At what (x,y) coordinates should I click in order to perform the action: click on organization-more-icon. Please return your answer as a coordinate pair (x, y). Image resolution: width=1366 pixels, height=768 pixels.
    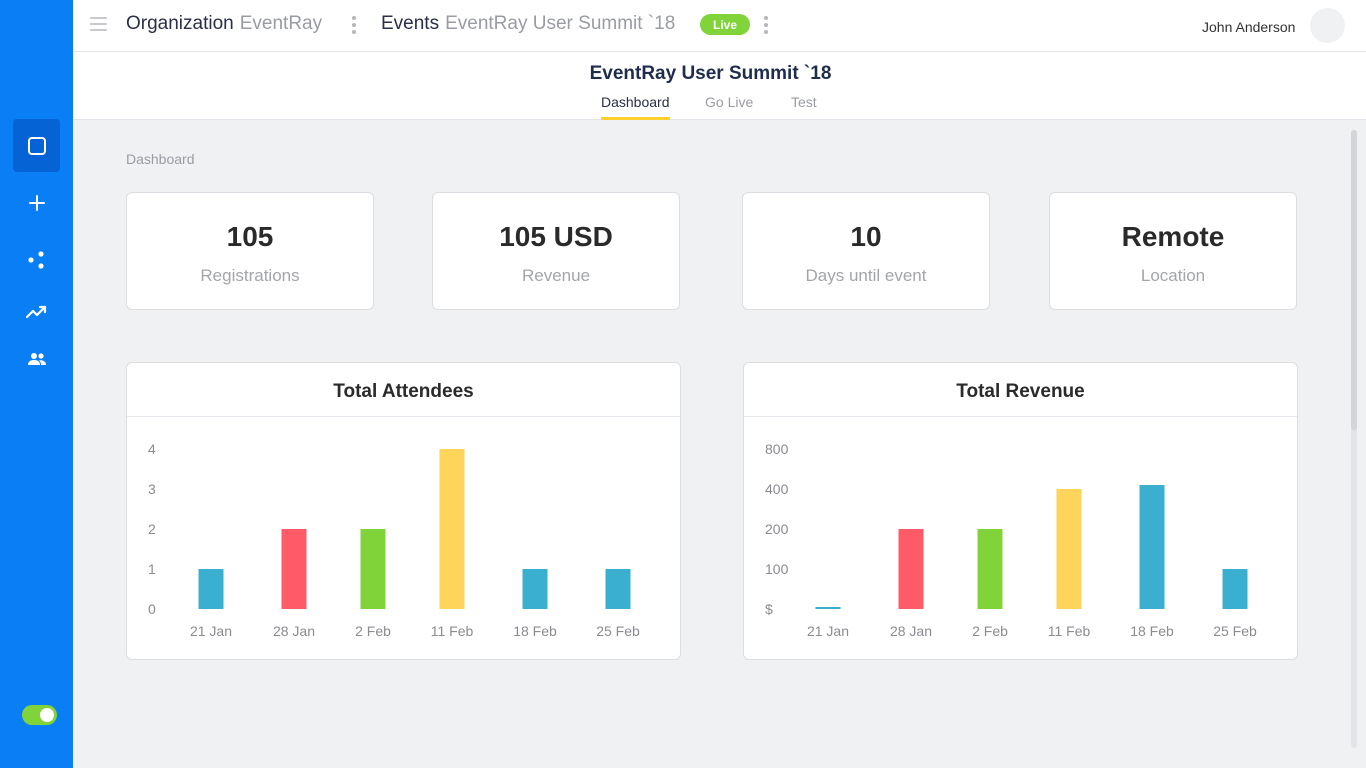
    Looking at the image, I should click on (354, 25).